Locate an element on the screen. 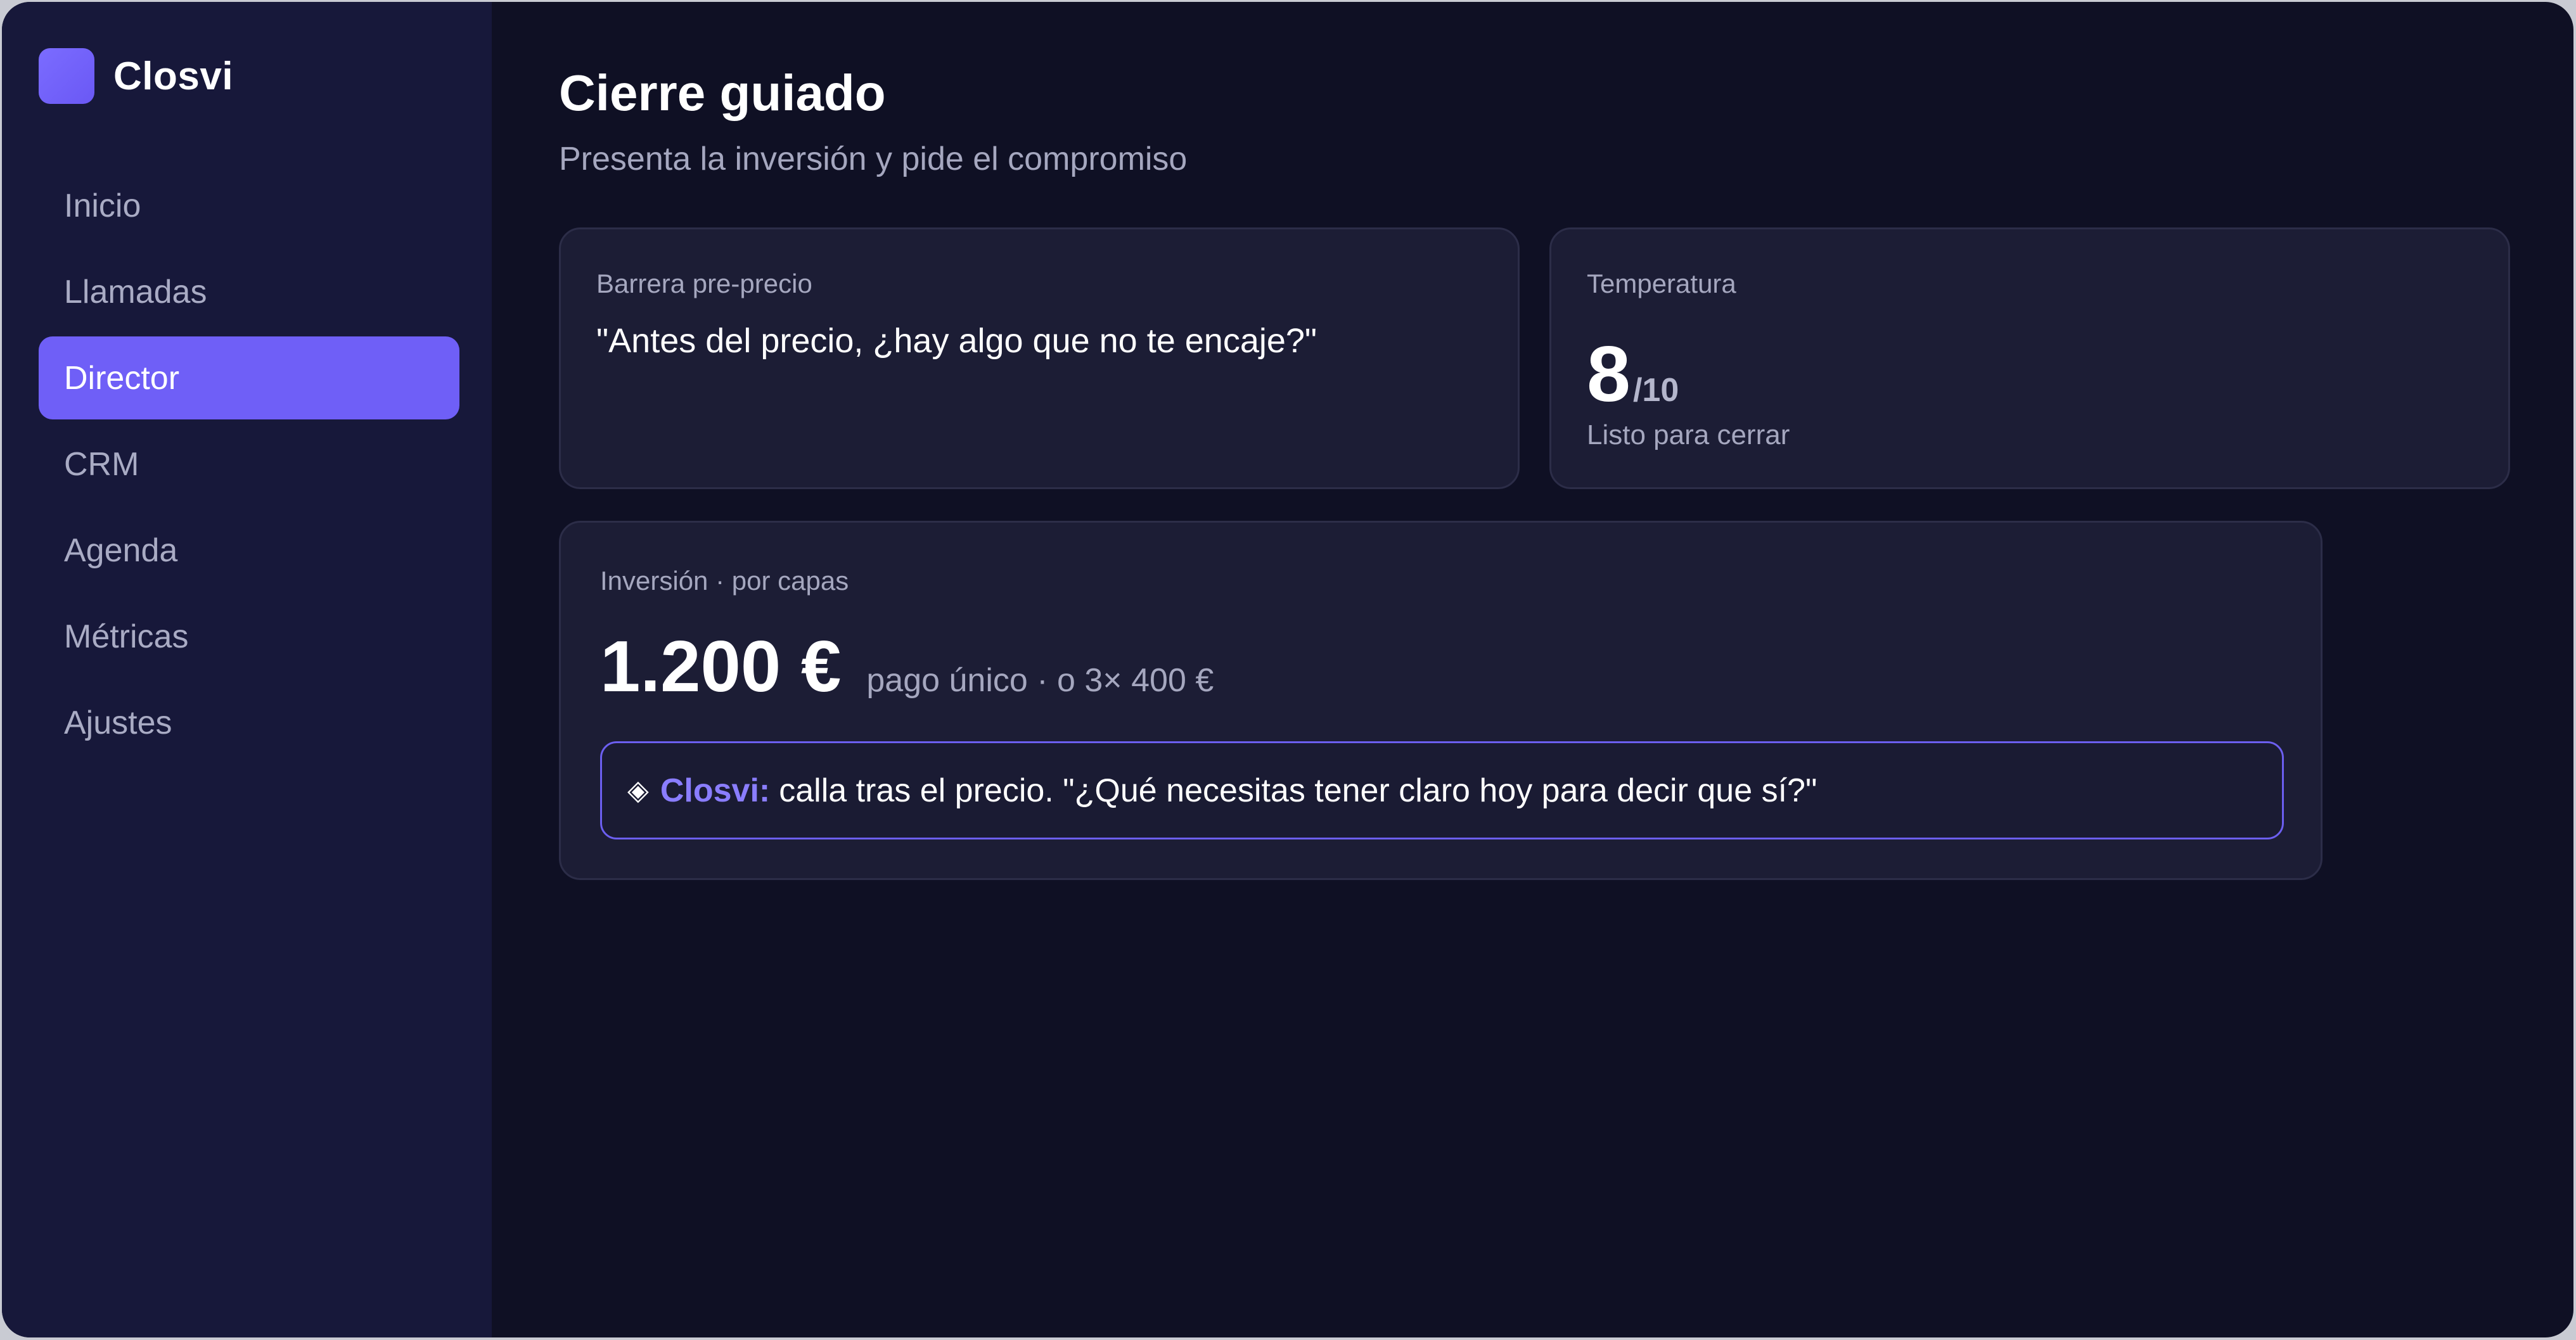 This screenshot has width=2576, height=1340. sidebar-item-agenda: Agenda is located at coordinates (249, 550).